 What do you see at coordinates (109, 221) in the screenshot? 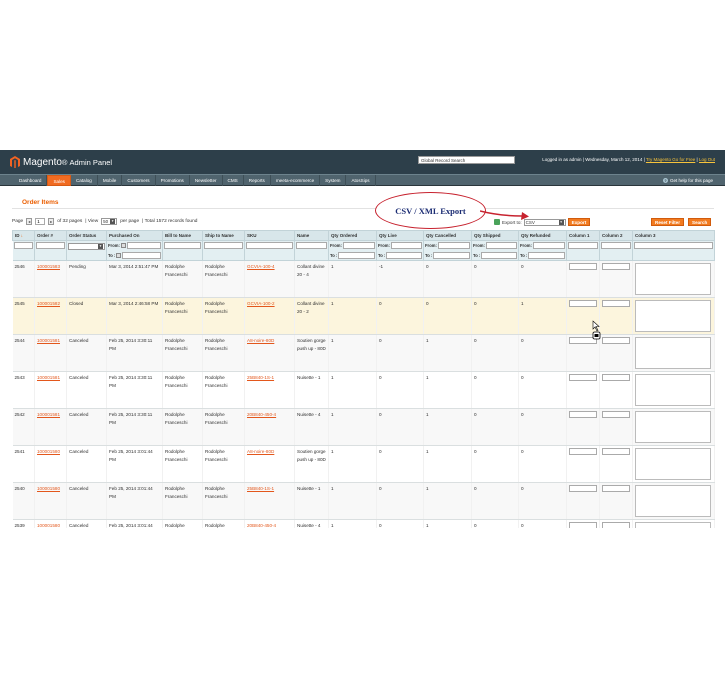
I see `per-page-select: 50 ▾` at bounding box center [109, 221].